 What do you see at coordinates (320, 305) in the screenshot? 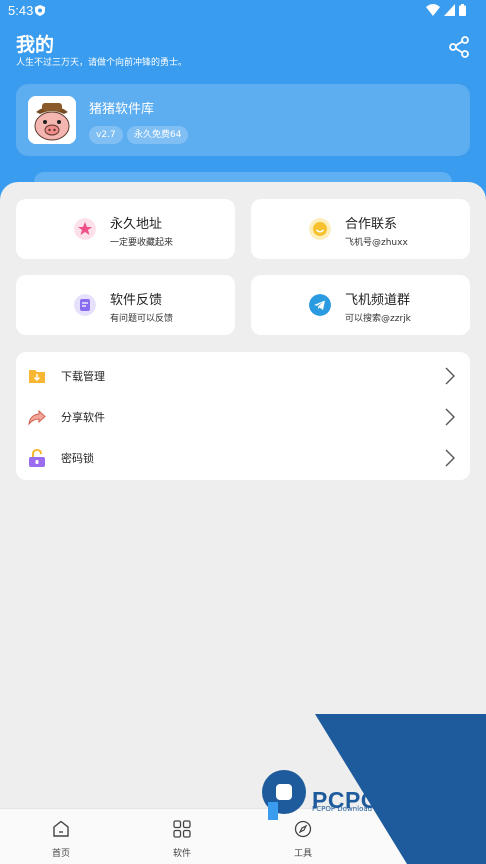
I see `telegram-icon` at bounding box center [320, 305].